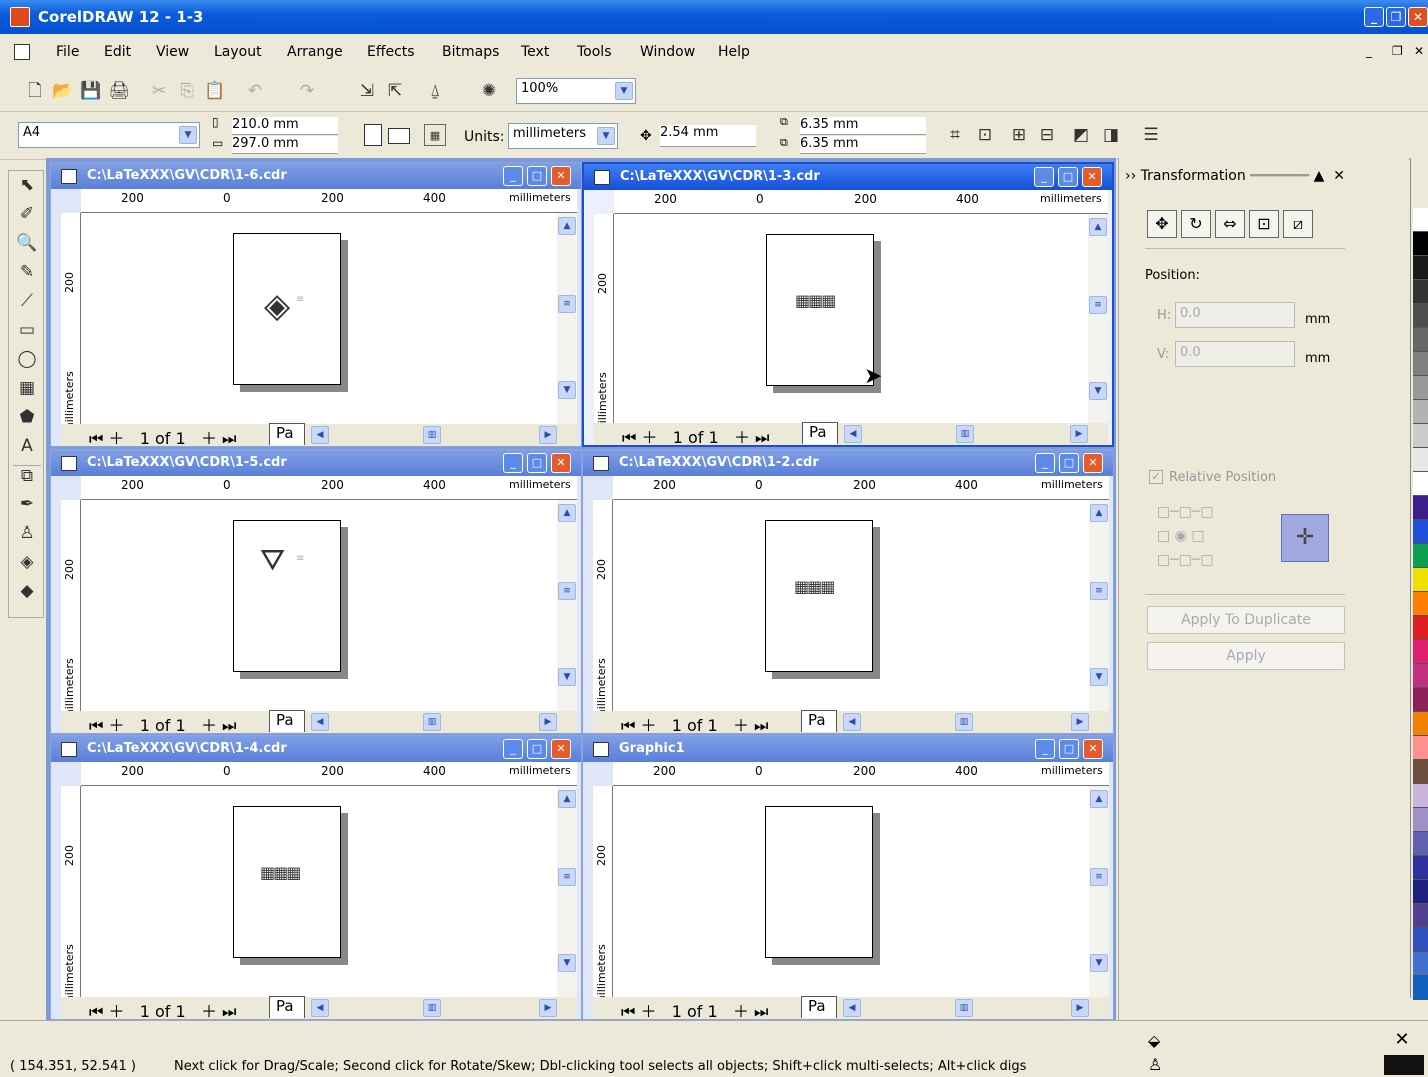 Image resolution: width=1428 pixels, height=1077 pixels. Describe the element at coordinates (27, 246) in the screenshot. I see `zoom-tool-icon: 🔍` at that location.